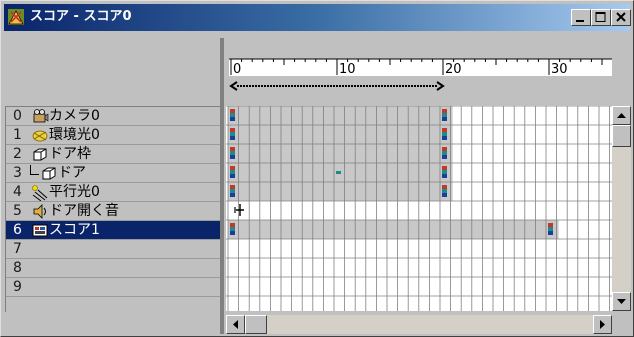  I want to click on track-name: ドア開く音, so click(84, 211).